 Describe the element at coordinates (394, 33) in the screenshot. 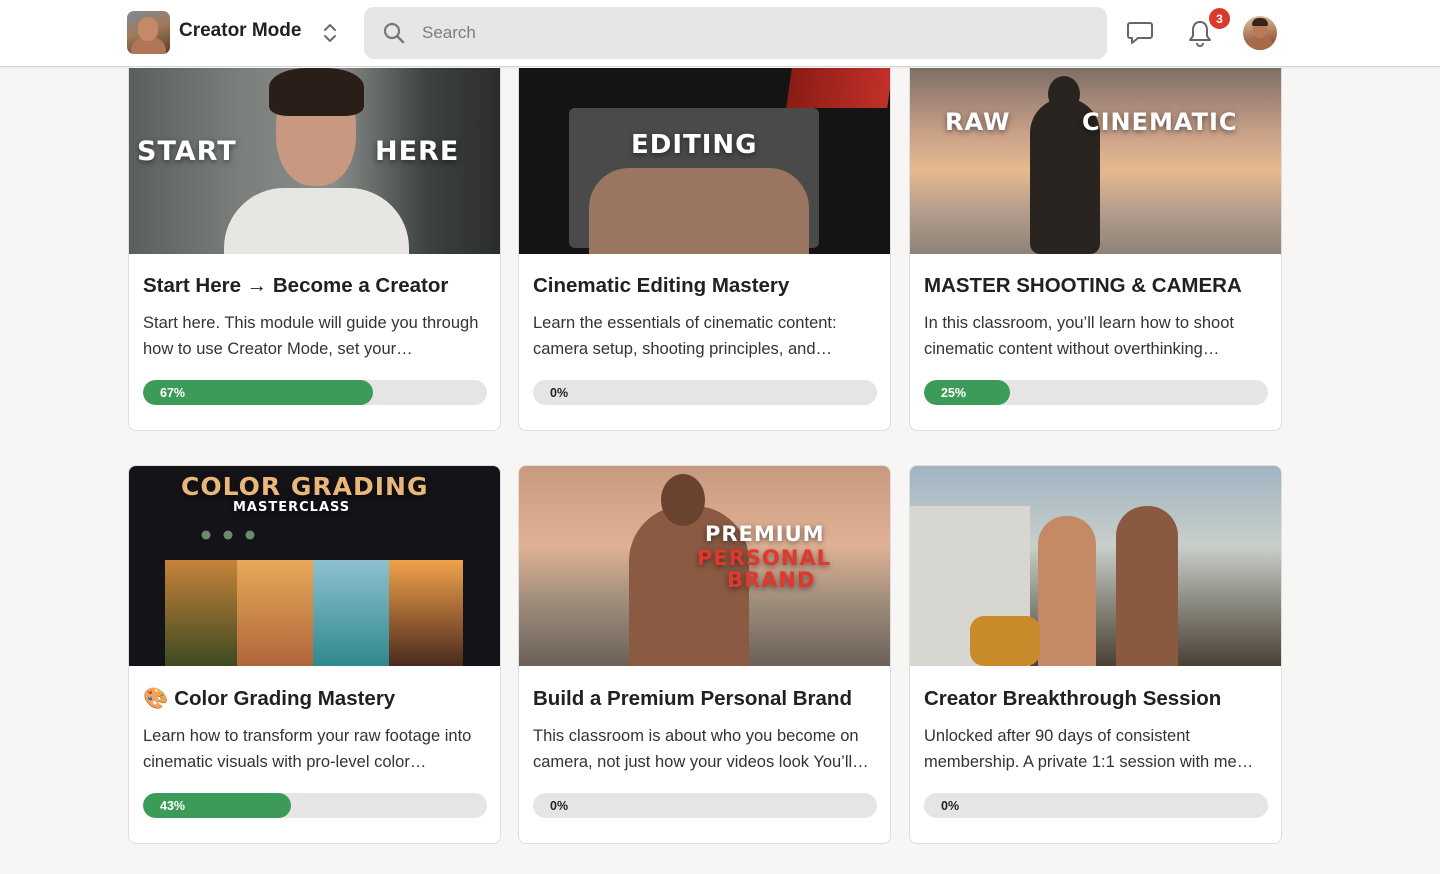

I see `search-icon` at that location.